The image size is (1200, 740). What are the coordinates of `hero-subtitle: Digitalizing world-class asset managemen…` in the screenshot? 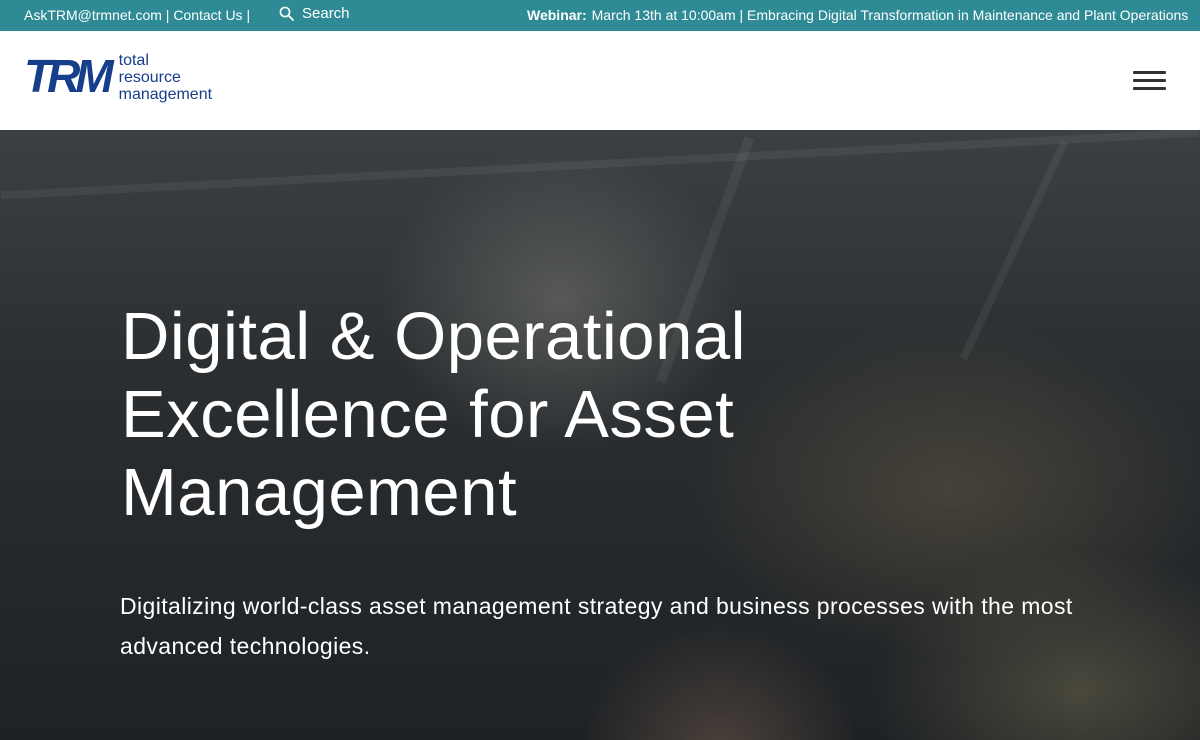 It's located at (596, 626).